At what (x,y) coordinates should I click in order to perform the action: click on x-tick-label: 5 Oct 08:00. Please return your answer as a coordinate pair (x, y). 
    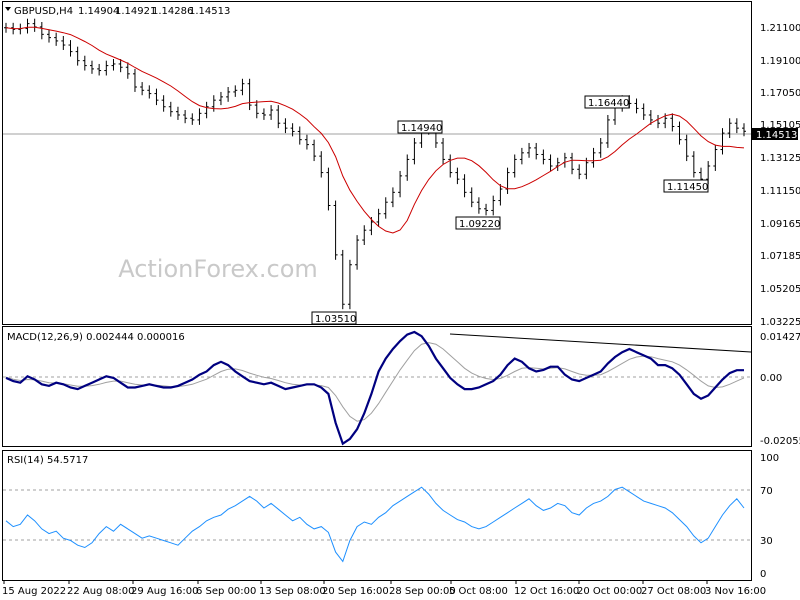
    Looking at the image, I should click on (478, 591).